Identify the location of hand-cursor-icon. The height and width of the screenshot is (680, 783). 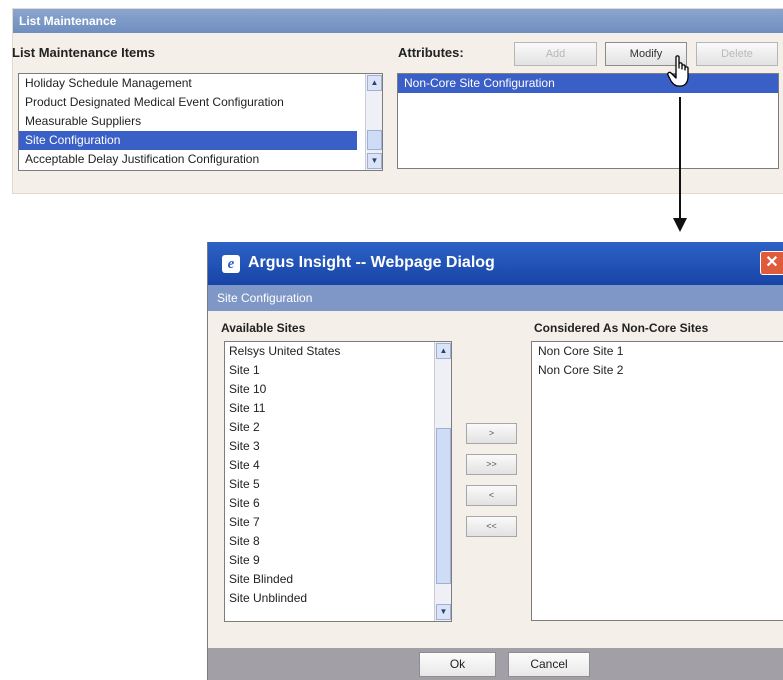
(678, 71).